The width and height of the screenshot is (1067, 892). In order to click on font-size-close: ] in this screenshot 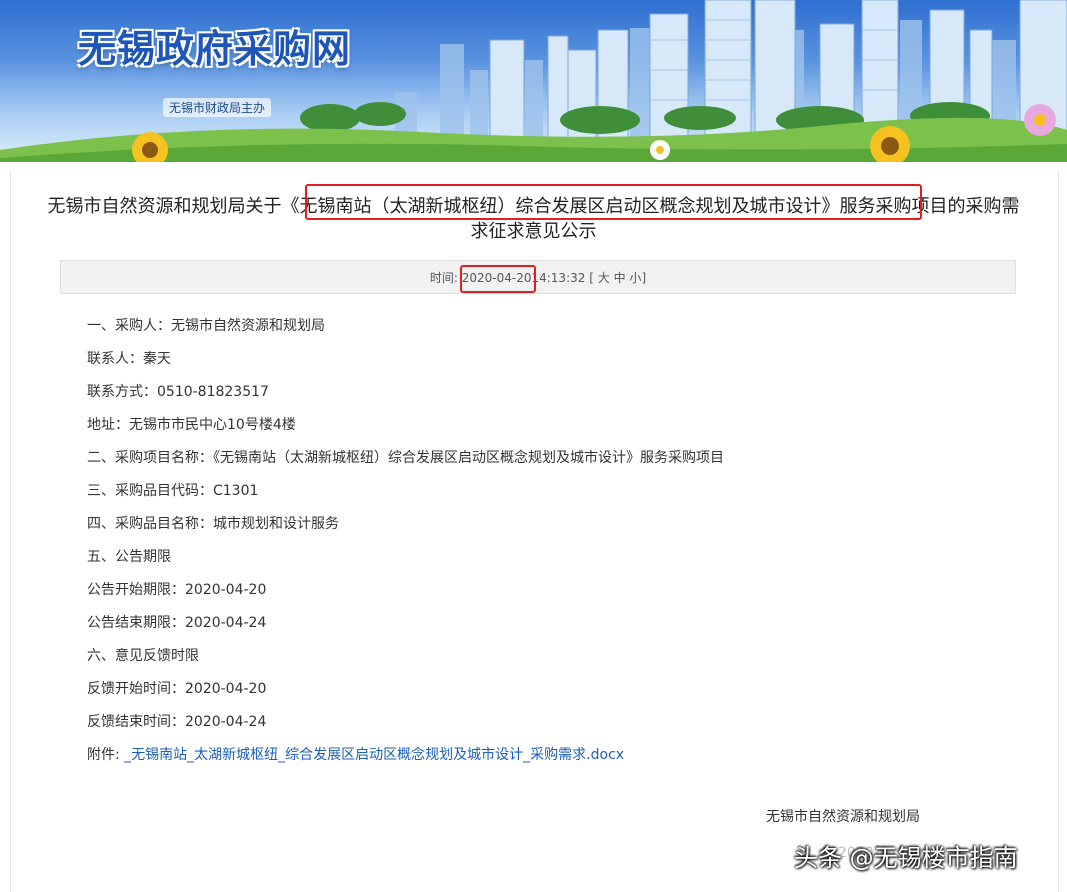, I will do `click(644, 278)`.